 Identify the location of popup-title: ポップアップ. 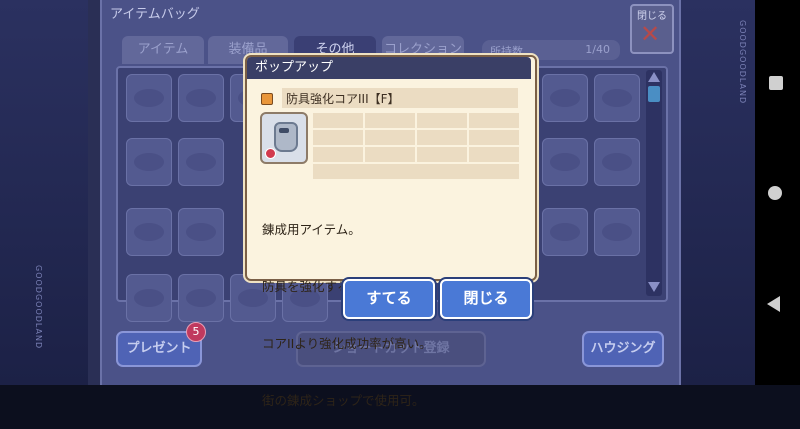
(294, 67).